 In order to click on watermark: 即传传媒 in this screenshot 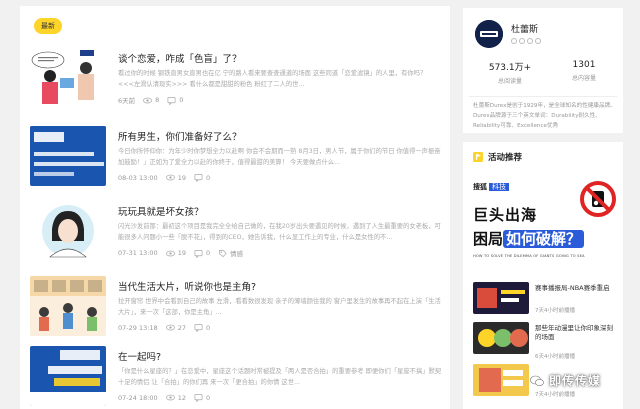, I will do `click(565, 380)`.